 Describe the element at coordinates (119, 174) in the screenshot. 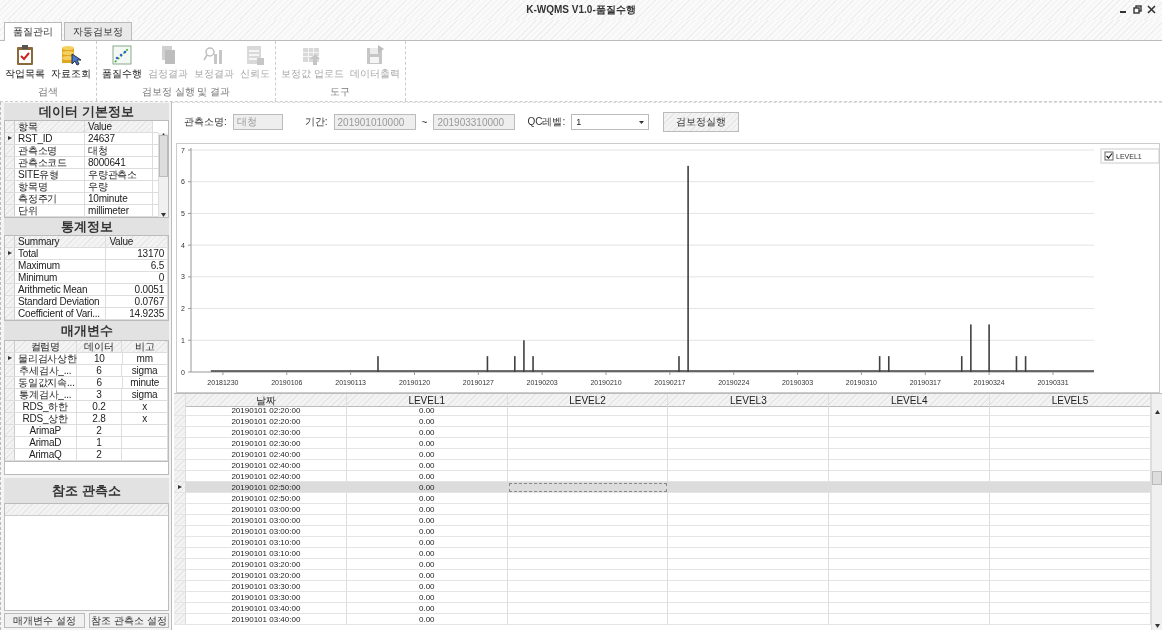

I see `table-cell: 우량관측소` at that location.